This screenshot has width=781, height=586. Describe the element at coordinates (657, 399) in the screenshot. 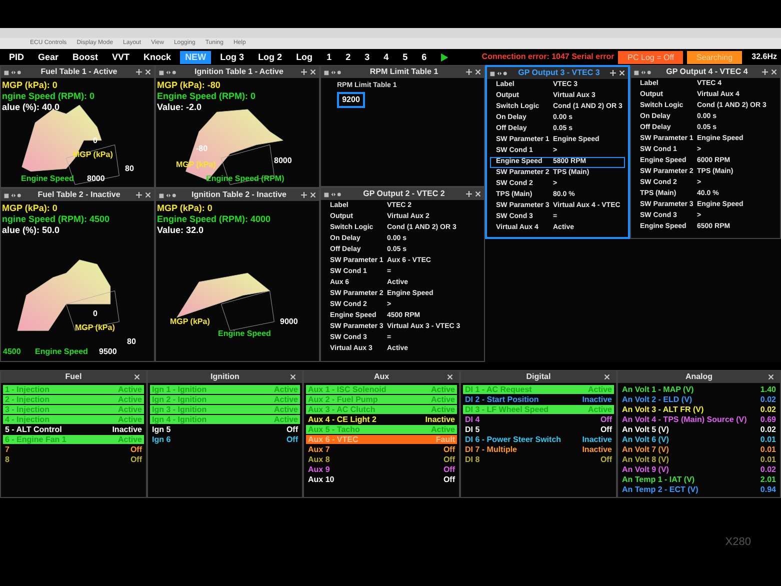

I see `channel-name: An Volt 2 - ELD (V)` at that location.